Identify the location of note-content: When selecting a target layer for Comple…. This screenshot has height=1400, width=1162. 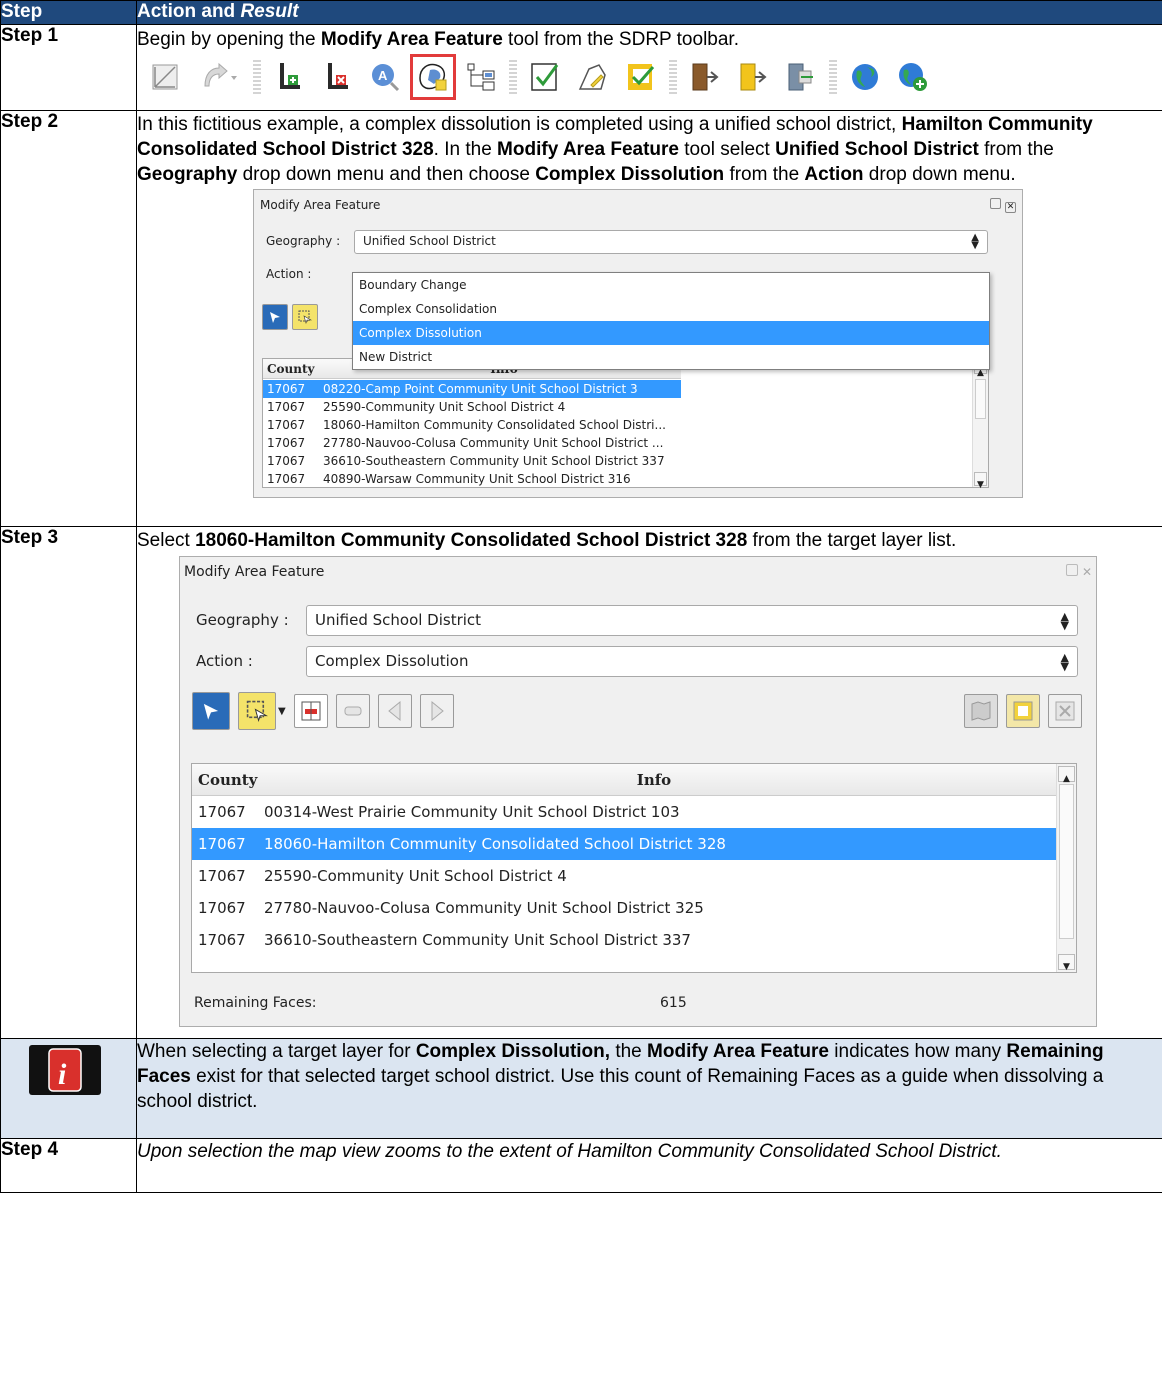
(649, 1088).